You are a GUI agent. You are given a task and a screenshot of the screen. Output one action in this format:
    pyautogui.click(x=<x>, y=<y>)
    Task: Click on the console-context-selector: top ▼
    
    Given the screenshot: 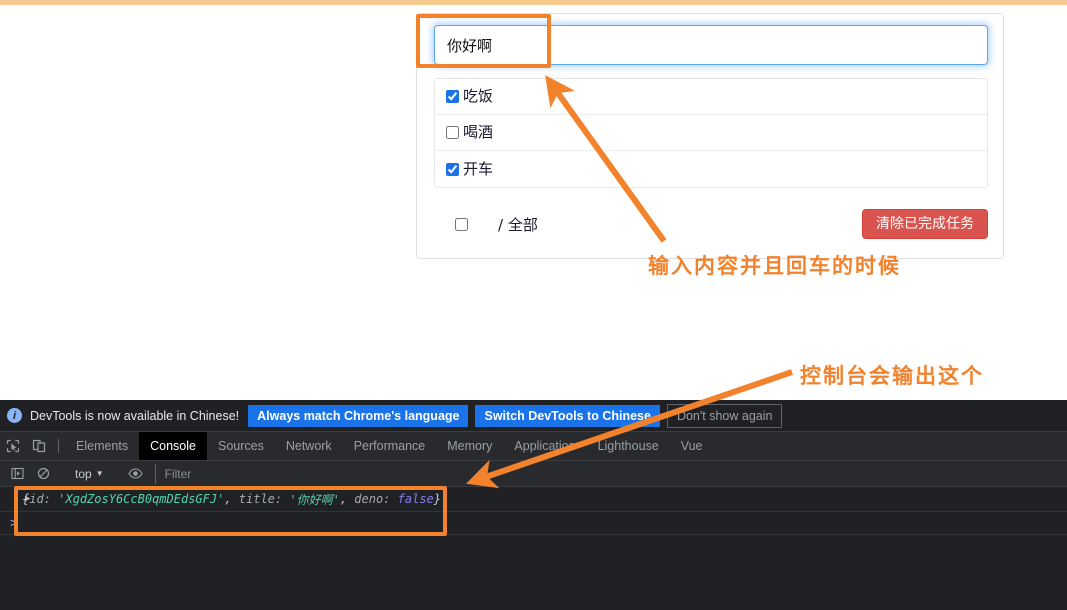 What is the action you would take?
    pyautogui.click(x=89, y=474)
    